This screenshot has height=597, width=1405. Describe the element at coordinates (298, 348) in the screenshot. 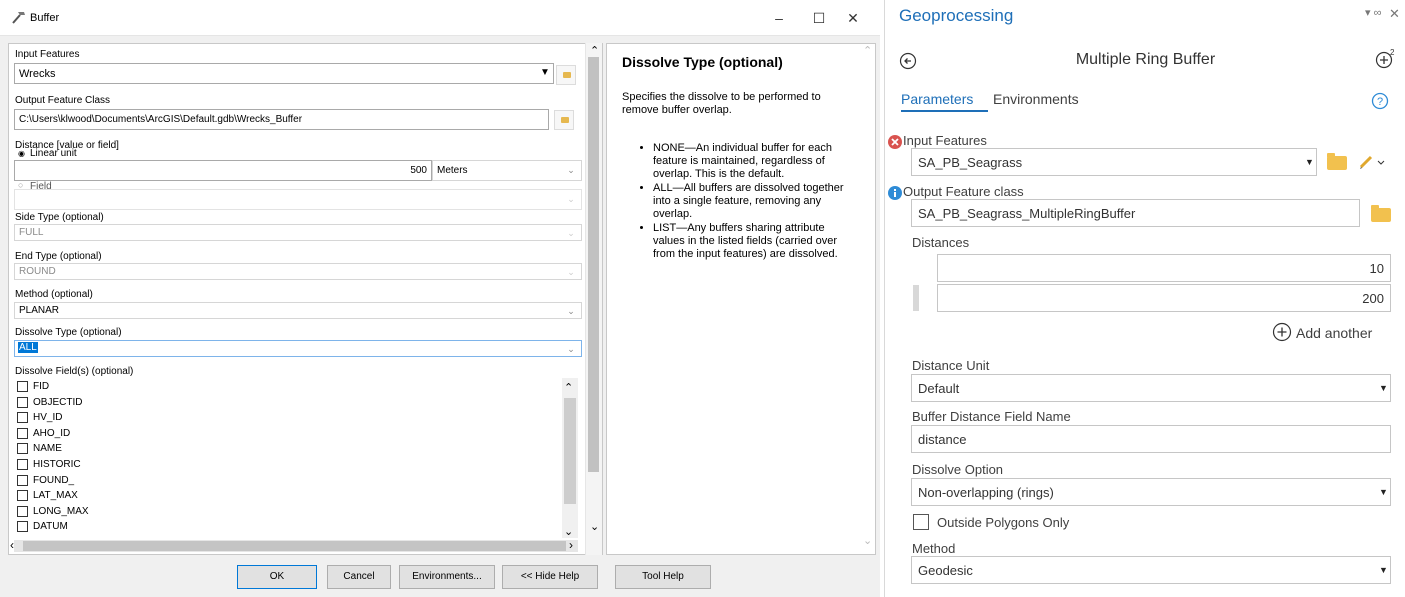

I see `dissolve-type-select: ALL` at that location.